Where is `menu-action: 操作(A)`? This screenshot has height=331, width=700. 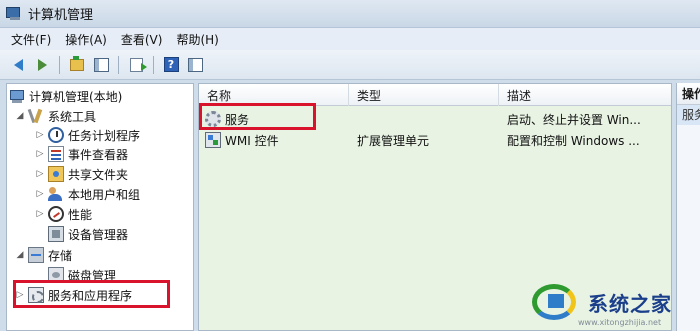 menu-action: 操作(A) is located at coordinates (86, 39).